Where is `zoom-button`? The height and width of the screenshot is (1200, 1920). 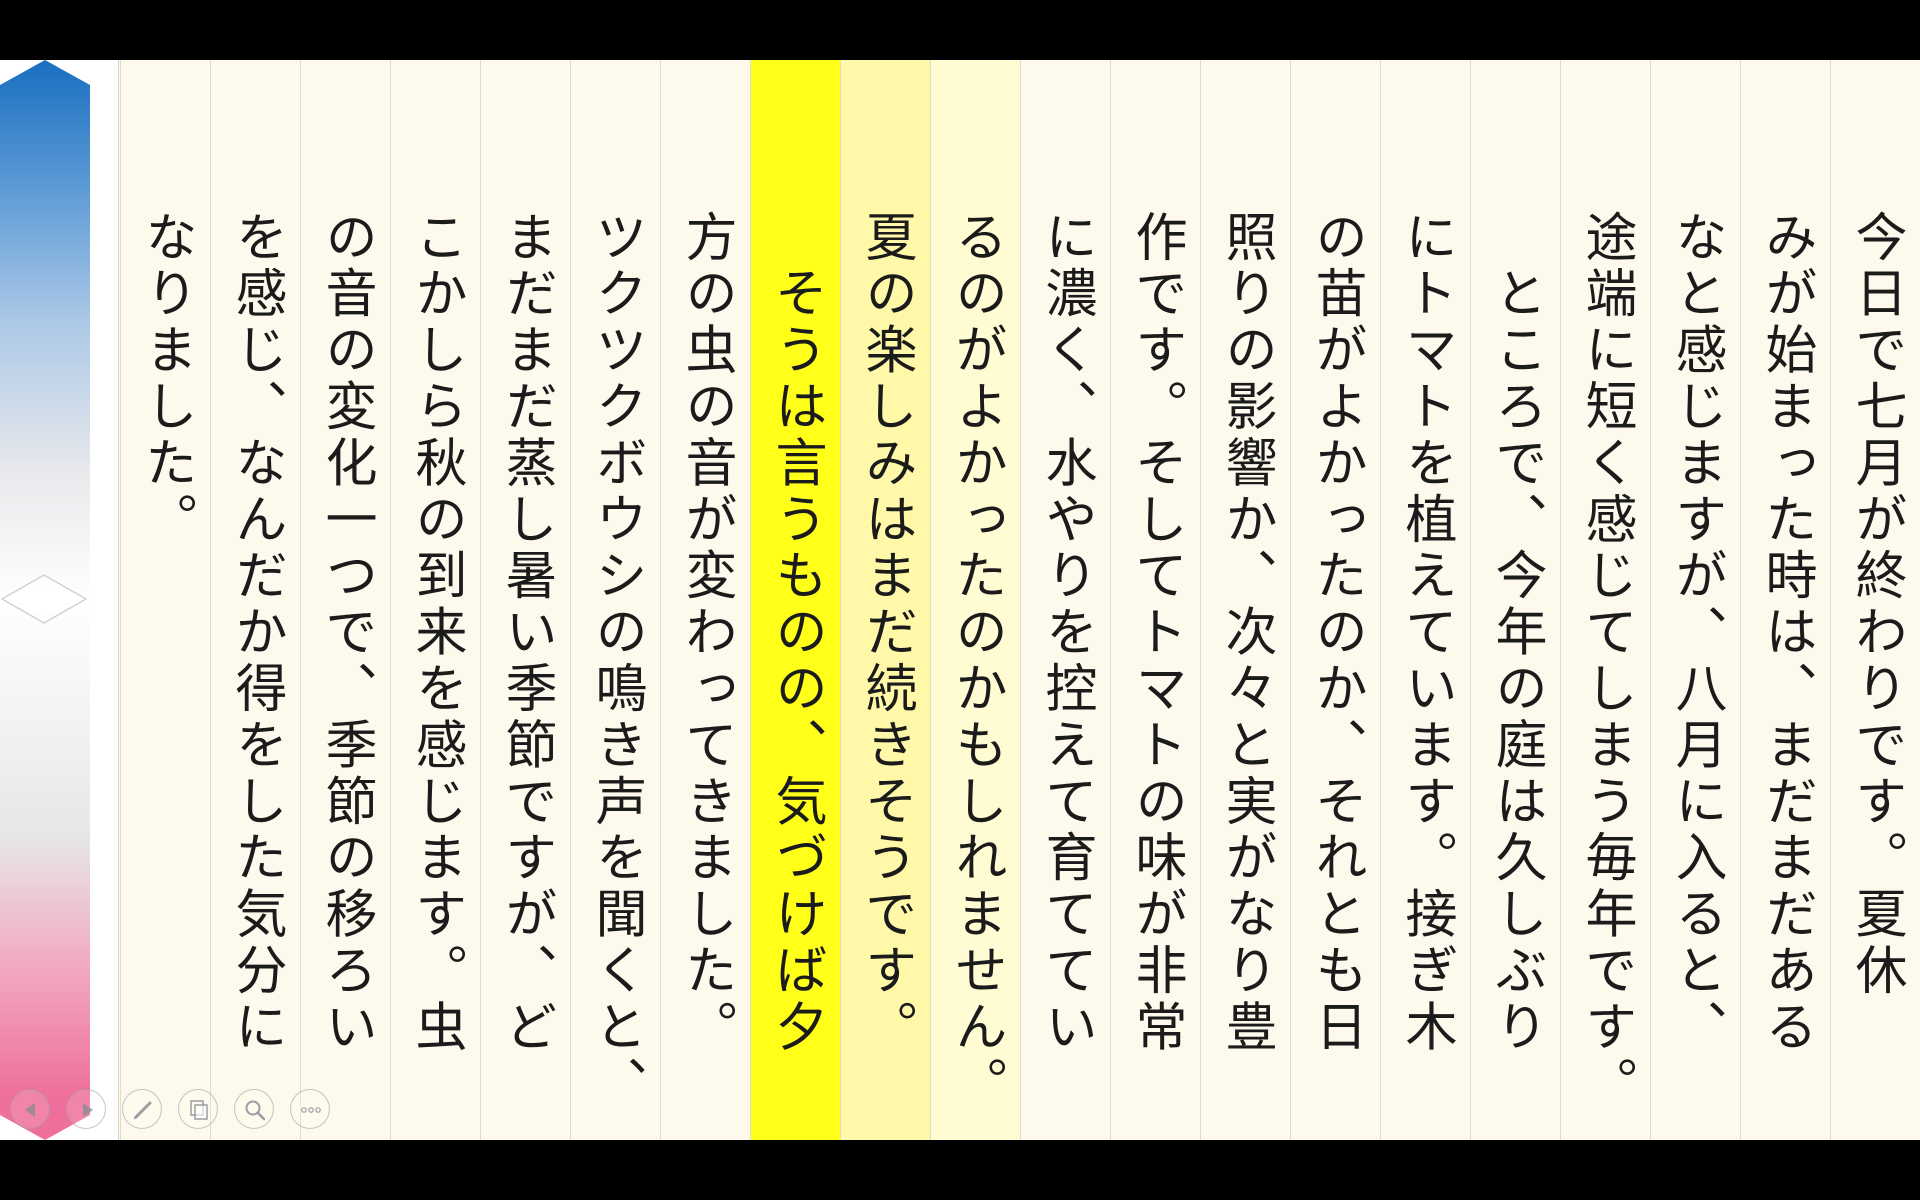 zoom-button is located at coordinates (254, 1109).